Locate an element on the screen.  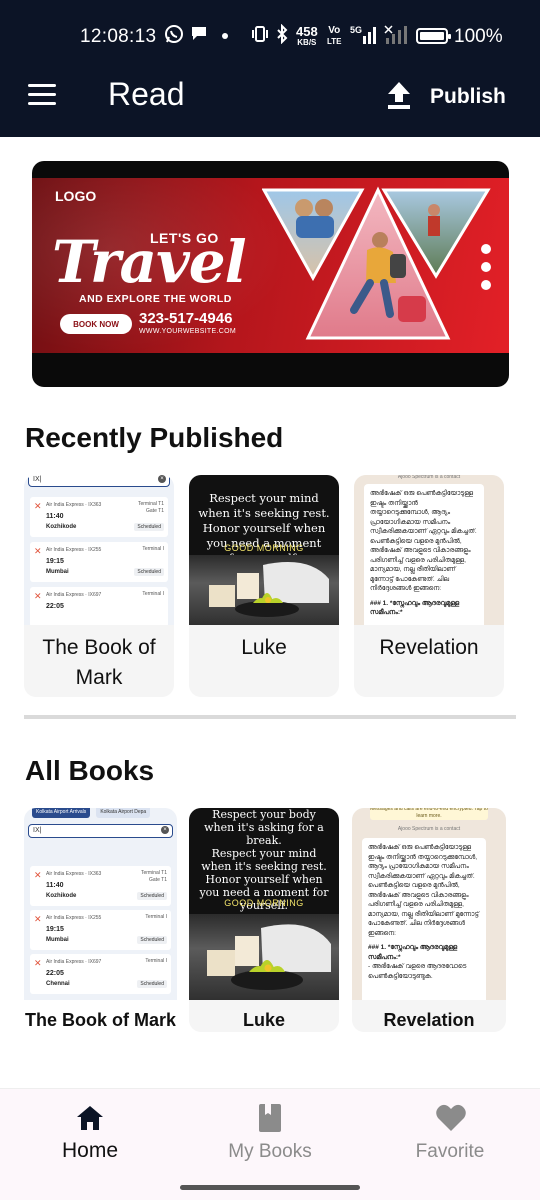
recently-published-title: Recently Published is located at coordinates (154, 437).